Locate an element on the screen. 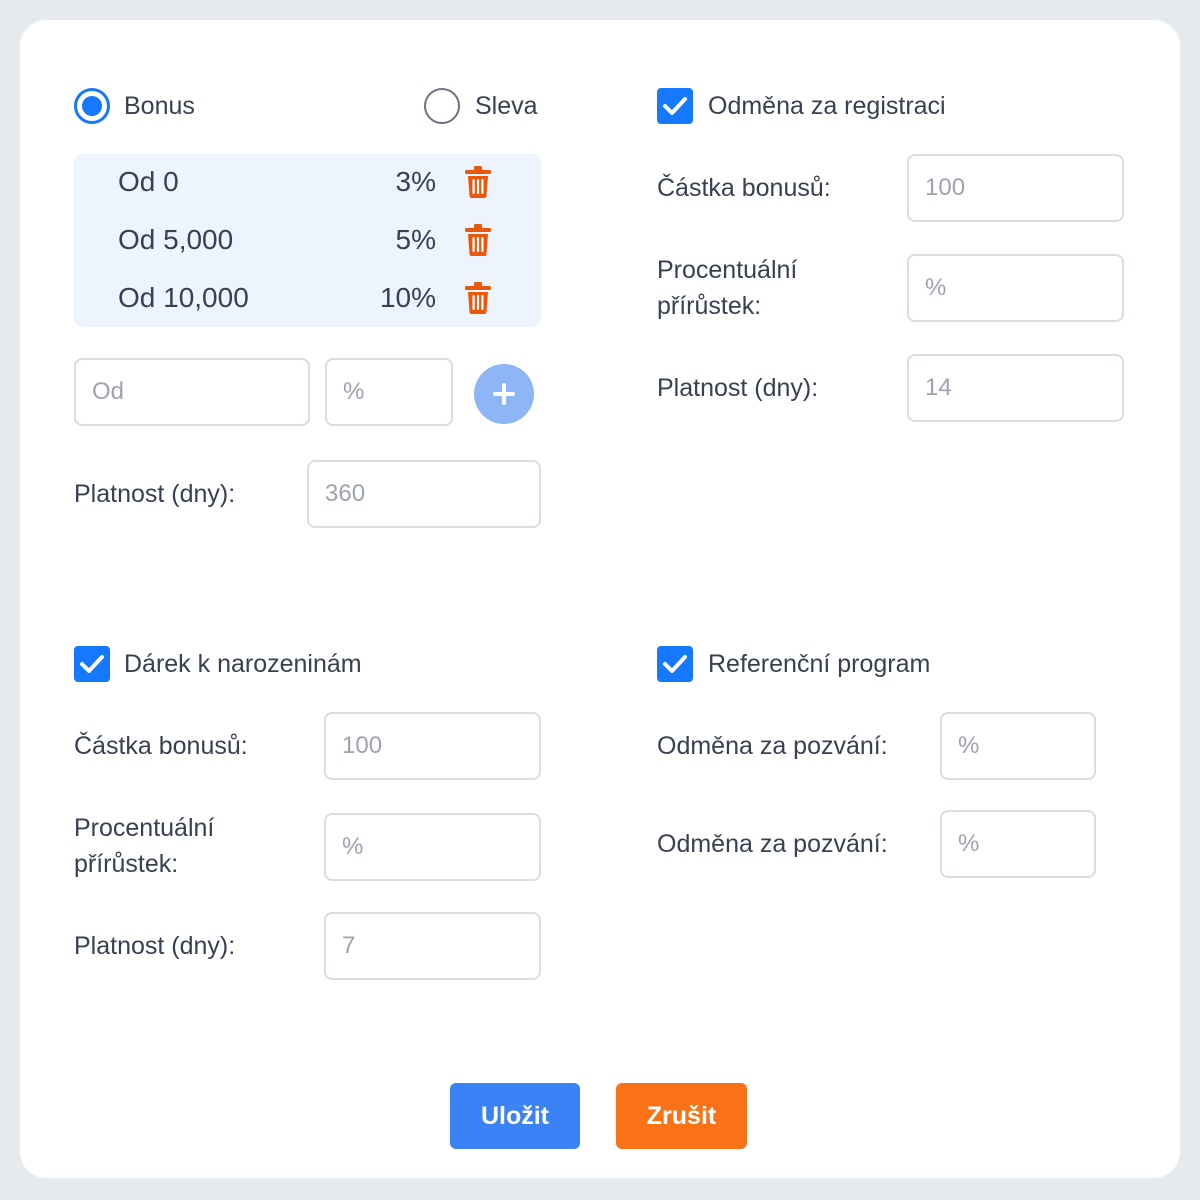  registration-percent-input: % is located at coordinates (1015, 288).